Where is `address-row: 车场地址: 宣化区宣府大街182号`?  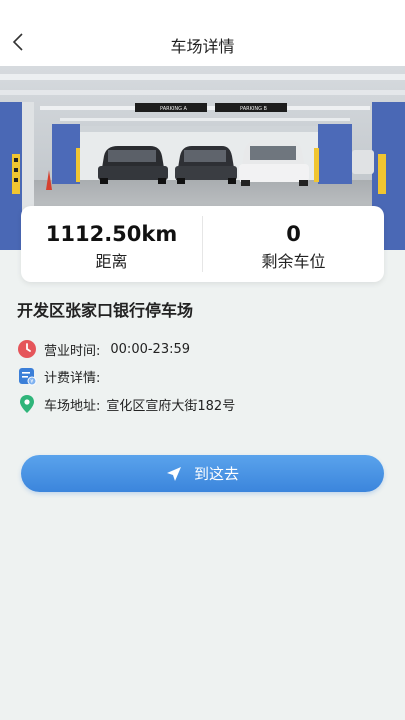
address-row: 车场地址: 宣化区宣府大街182号 is located at coordinates (126, 404).